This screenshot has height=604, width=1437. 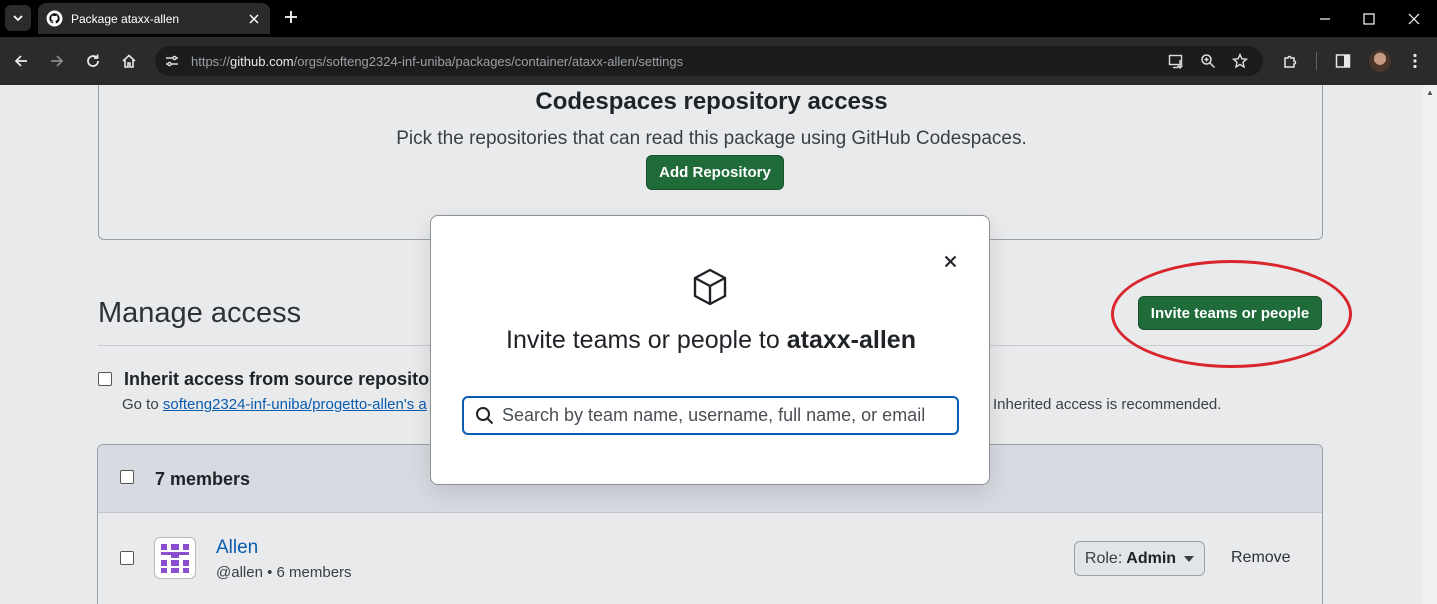 I want to click on toolbar-divider, so click(x=1316, y=61).